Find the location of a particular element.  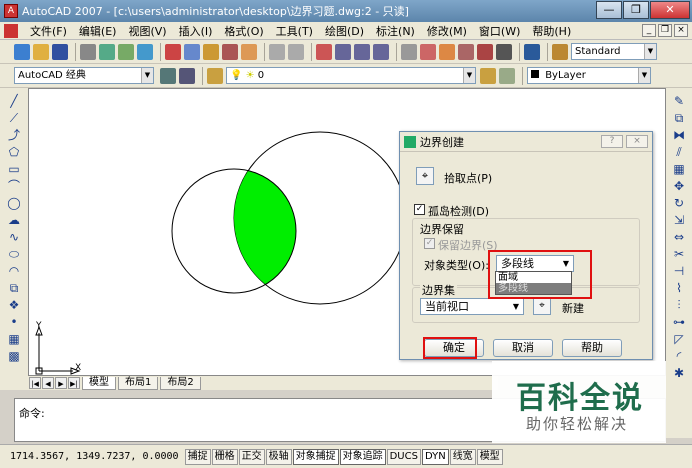

break-icon: ⫶ is located at coordinates (679, 305).